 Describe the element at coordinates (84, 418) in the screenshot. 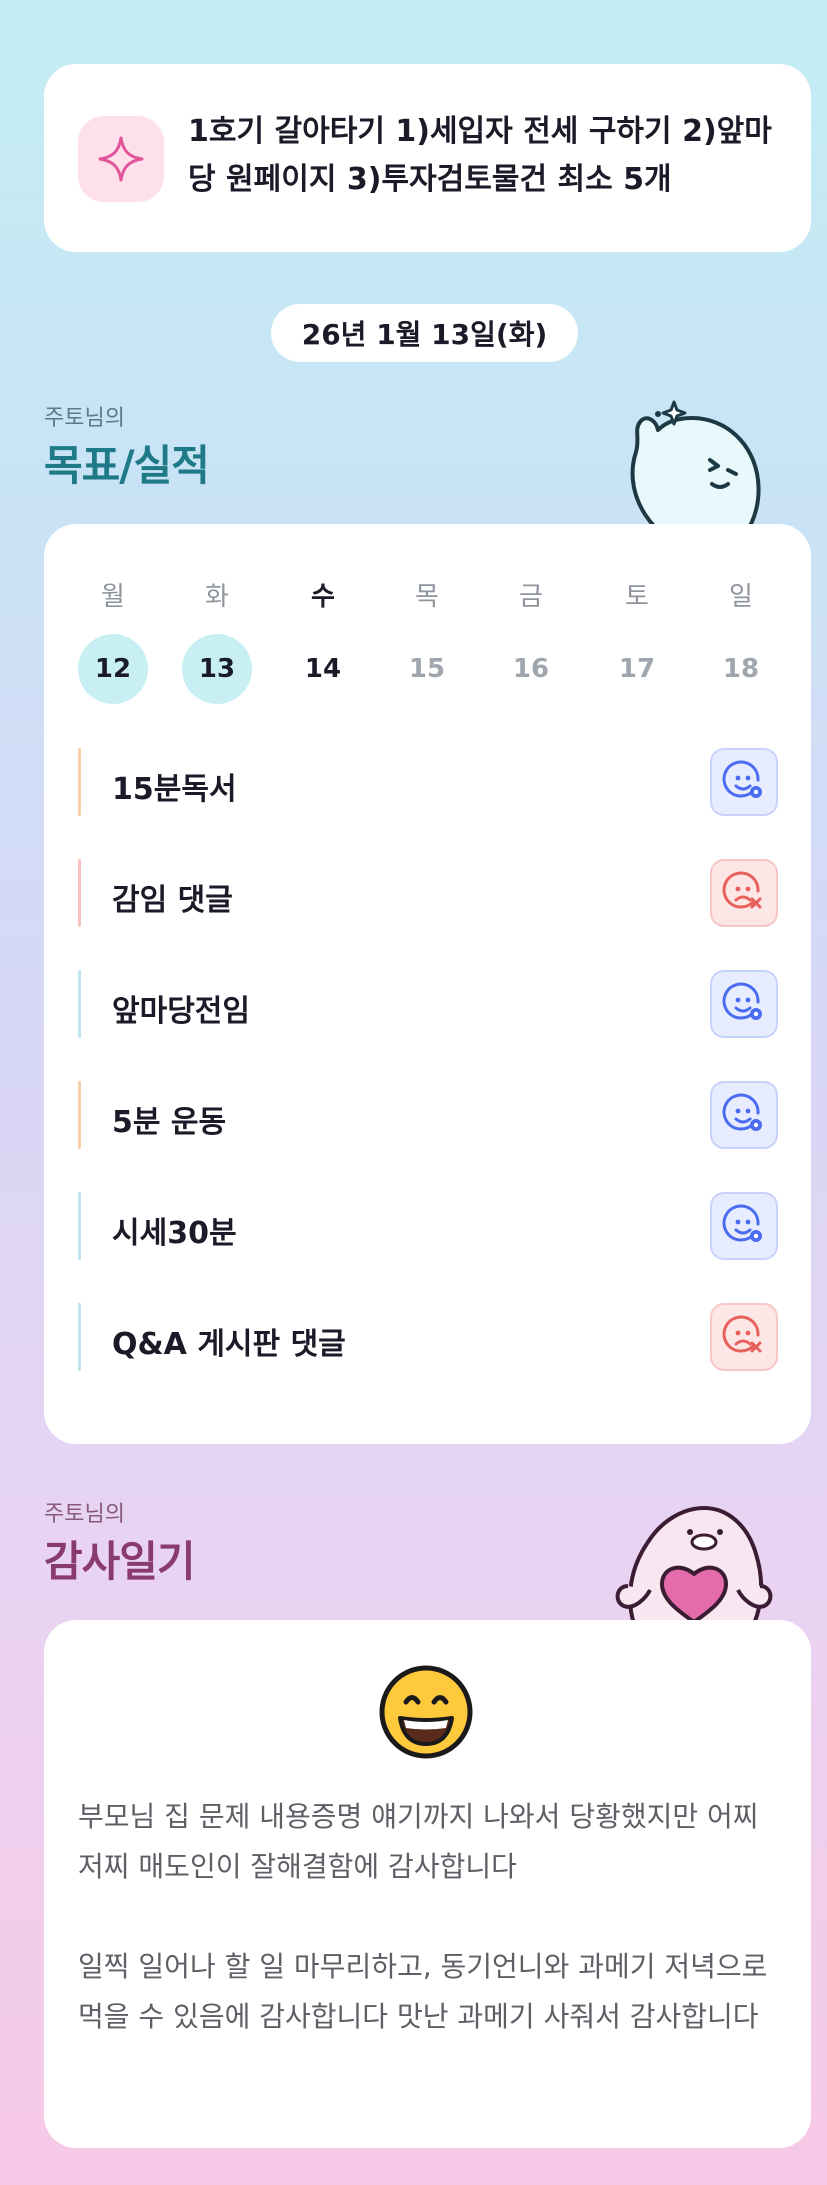

I see `goals-owner-label: 주토님의` at that location.